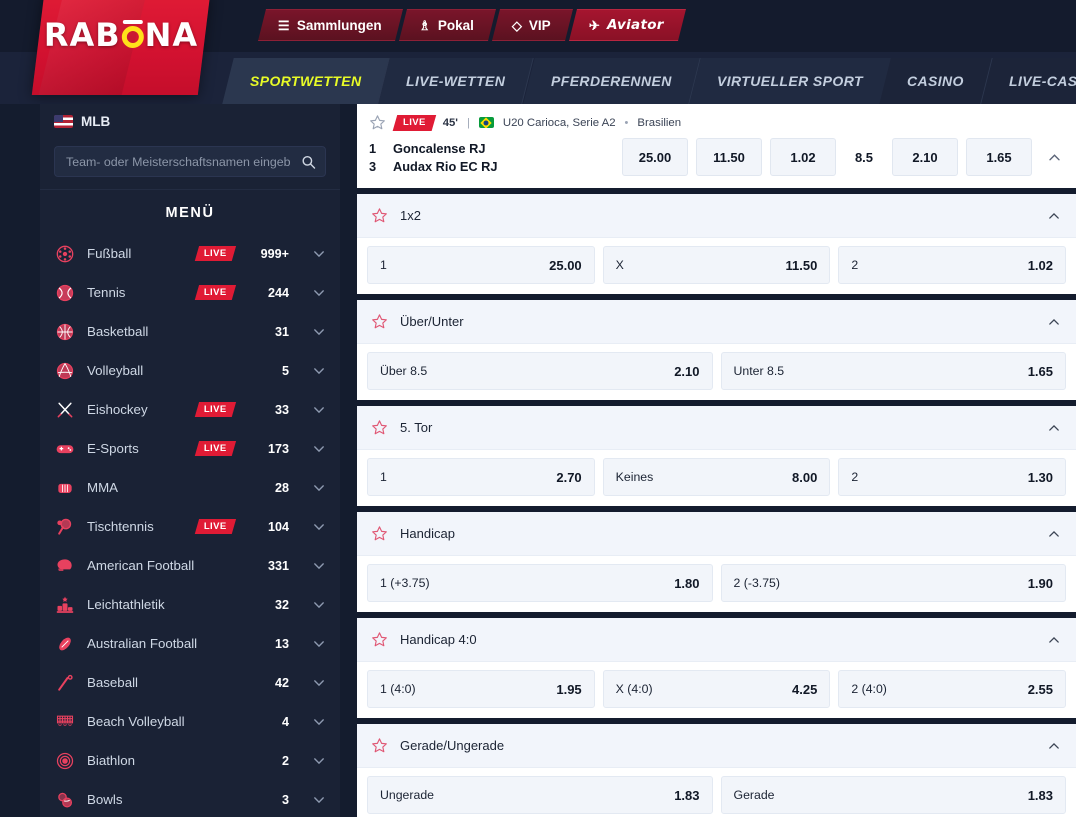 The width and height of the screenshot is (1076, 817). I want to click on selection-button: 2 1.30, so click(952, 477).